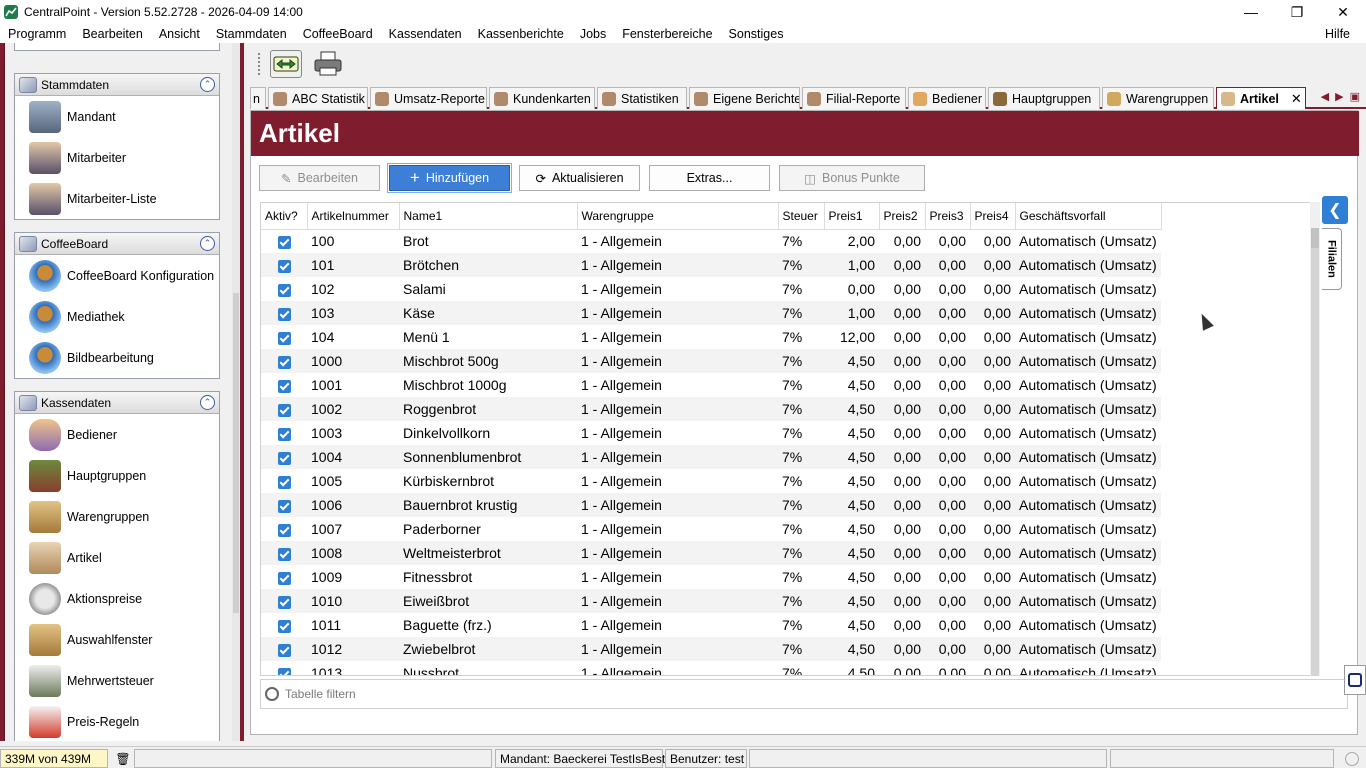 Image resolution: width=1366 pixels, height=768 pixels. I want to click on tab-artikel: Artikel ✕, so click(1261, 98).